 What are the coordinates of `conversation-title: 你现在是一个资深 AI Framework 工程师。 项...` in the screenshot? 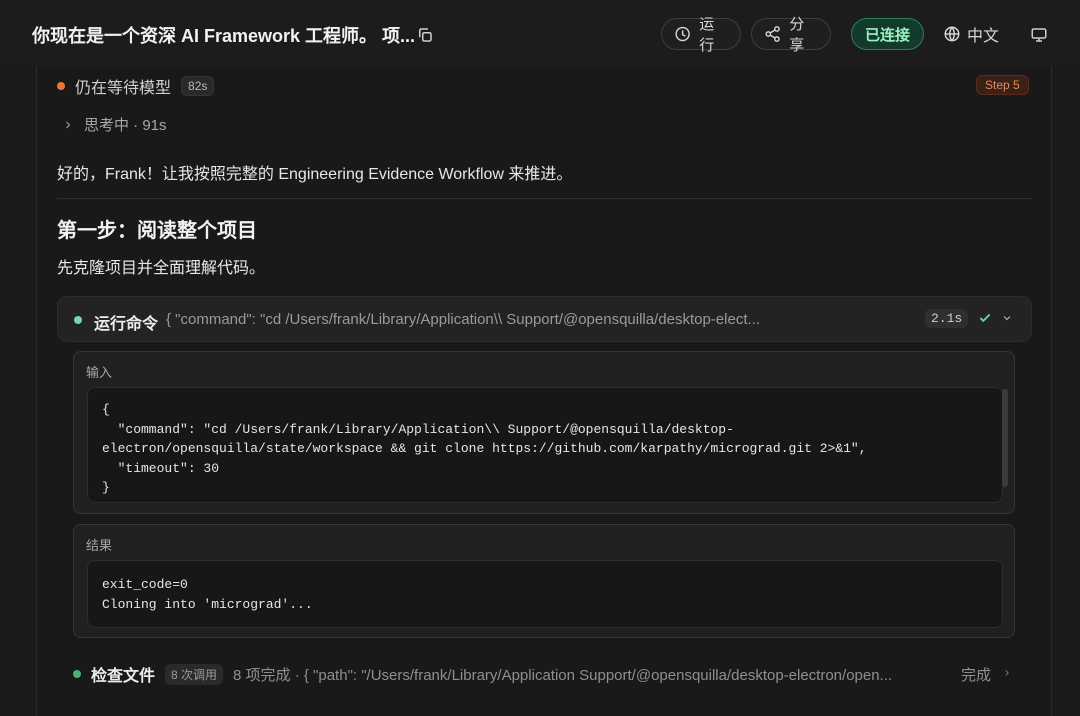 It's located at (224, 36).